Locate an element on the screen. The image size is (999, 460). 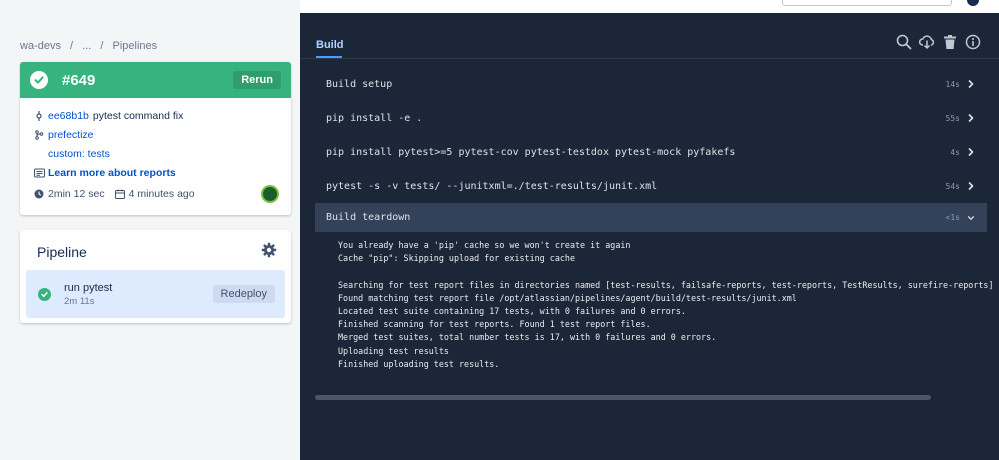
branch-link: prefectize is located at coordinates (71, 135).